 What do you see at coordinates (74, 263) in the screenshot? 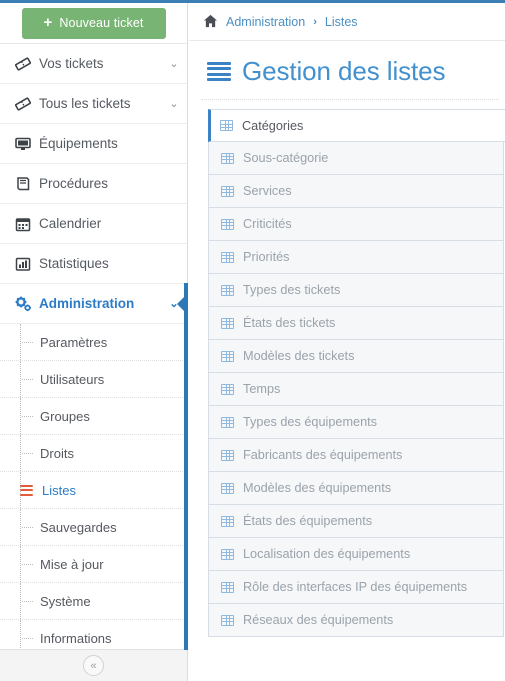
I see `sidebar-item-label: Statistiques` at bounding box center [74, 263].